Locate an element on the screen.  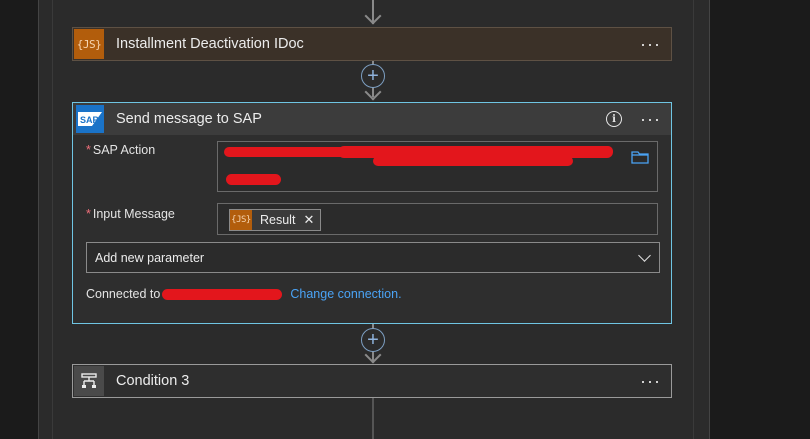
step-header: Condition 3 ··· is located at coordinates (372, 381).